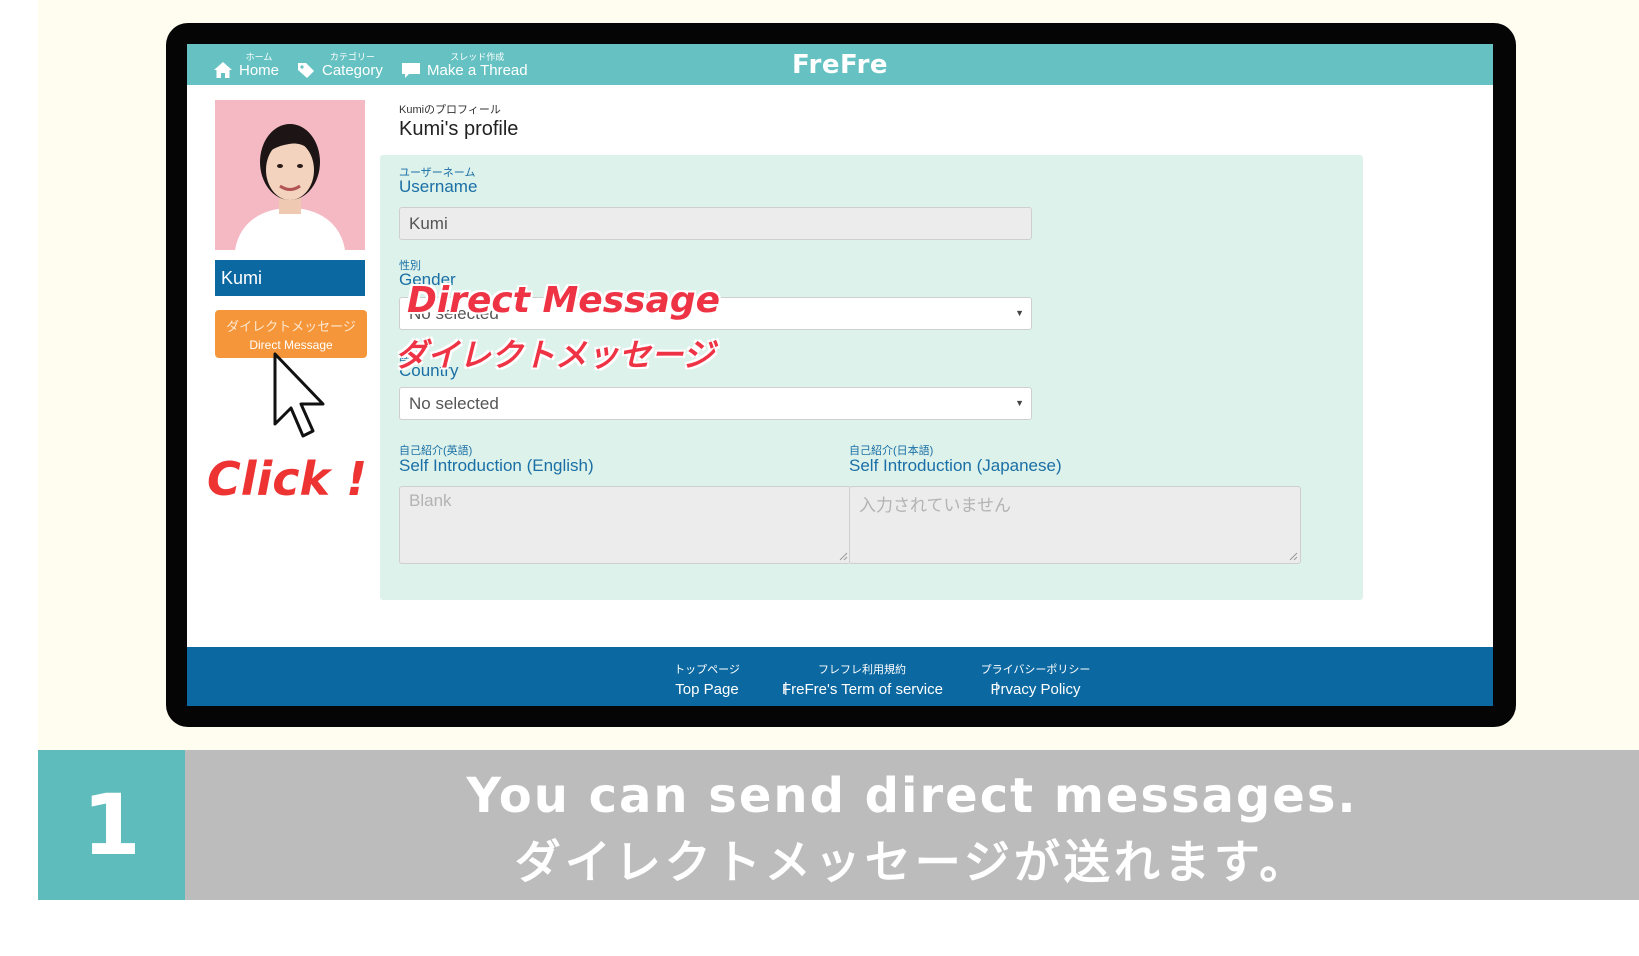 Image resolution: width=1639 pixels, height=956 pixels. What do you see at coordinates (955, 465) in the screenshot?
I see `intro-jp-label: Self Introduction (Japanese)` at bounding box center [955, 465].